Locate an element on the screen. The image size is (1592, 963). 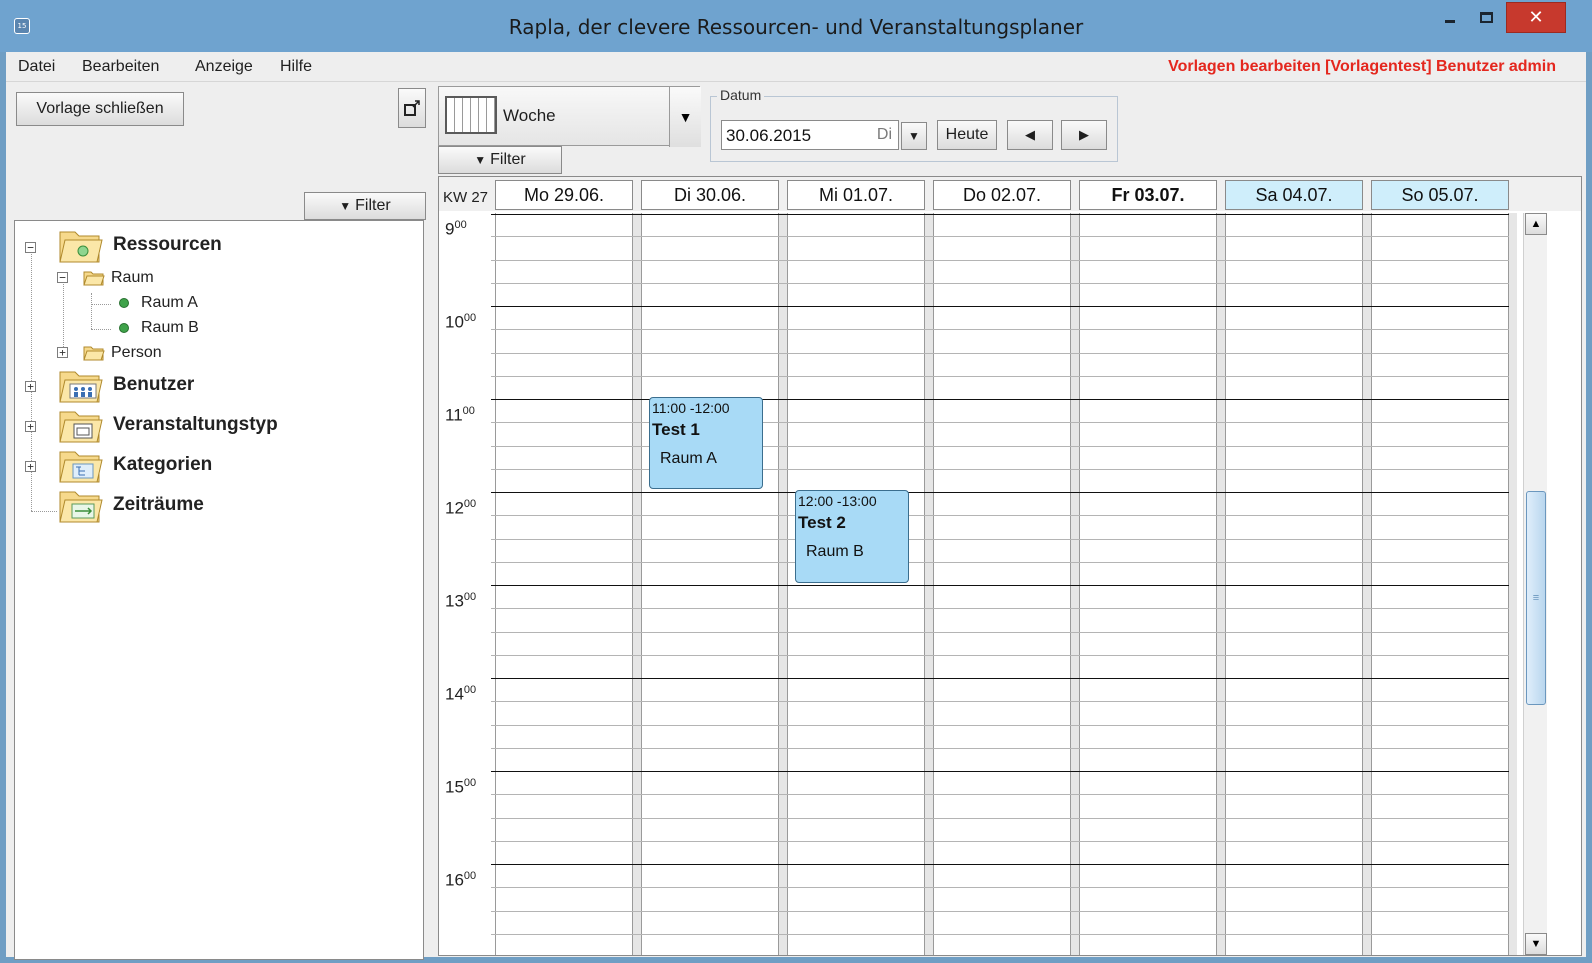
tree-label-raum-a: Raum A is located at coordinates (169, 302).